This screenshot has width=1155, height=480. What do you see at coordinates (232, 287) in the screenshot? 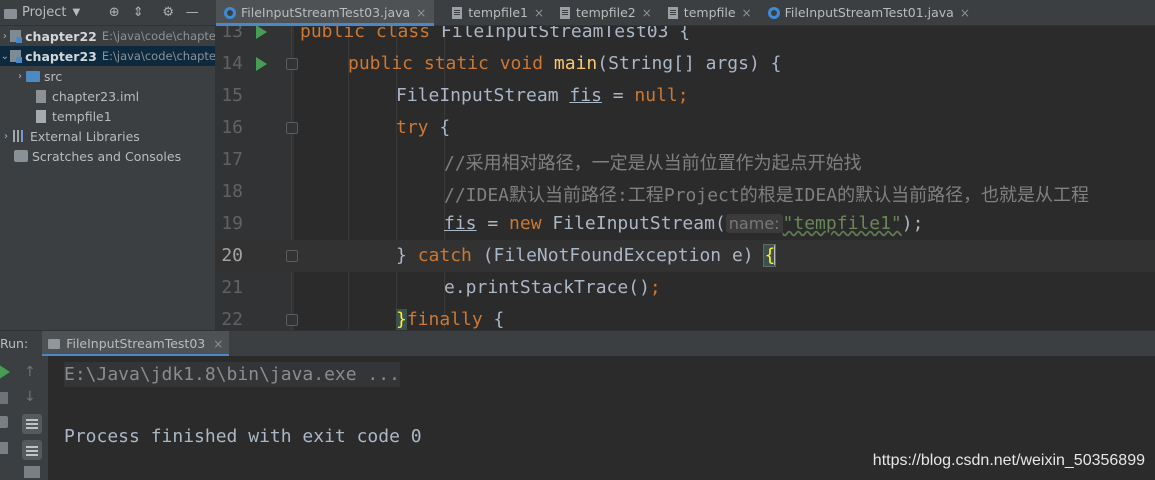
I see `line-number: 21` at bounding box center [232, 287].